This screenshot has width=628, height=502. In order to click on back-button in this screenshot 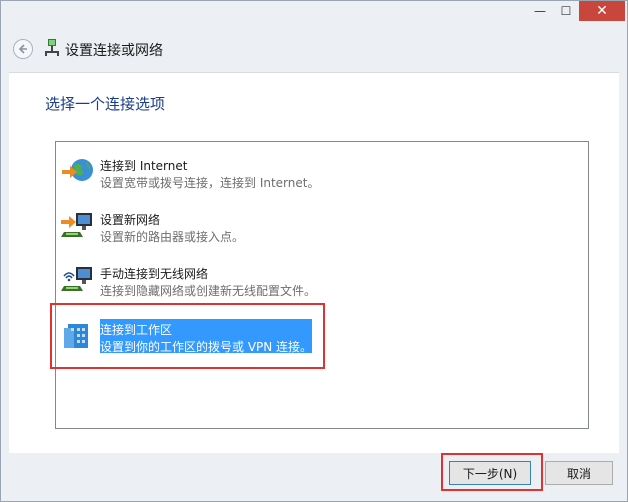, I will do `click(23, 49)`.